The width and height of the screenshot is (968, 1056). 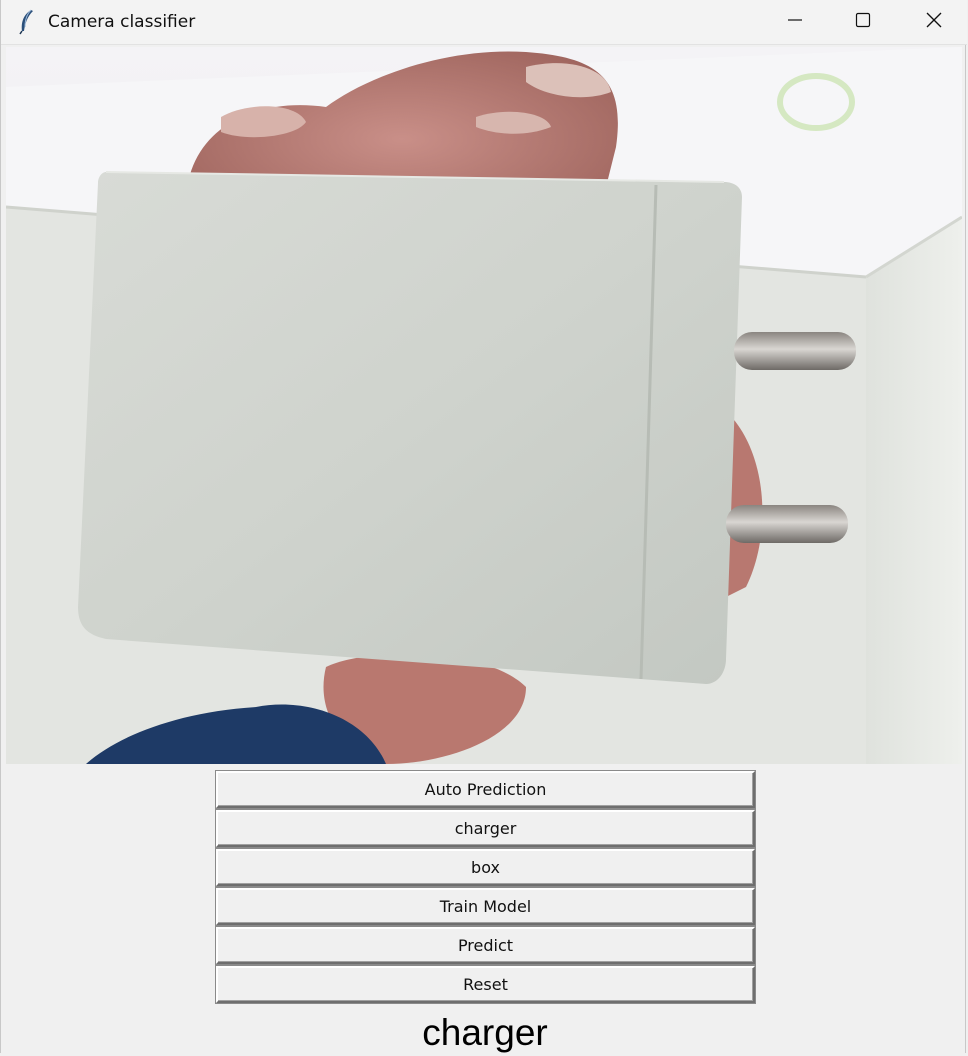 What do you see at coordinates (485, 1032) in the screenshot?
I see `prediction-result-label: charger` at bounding box center [485, 1032].